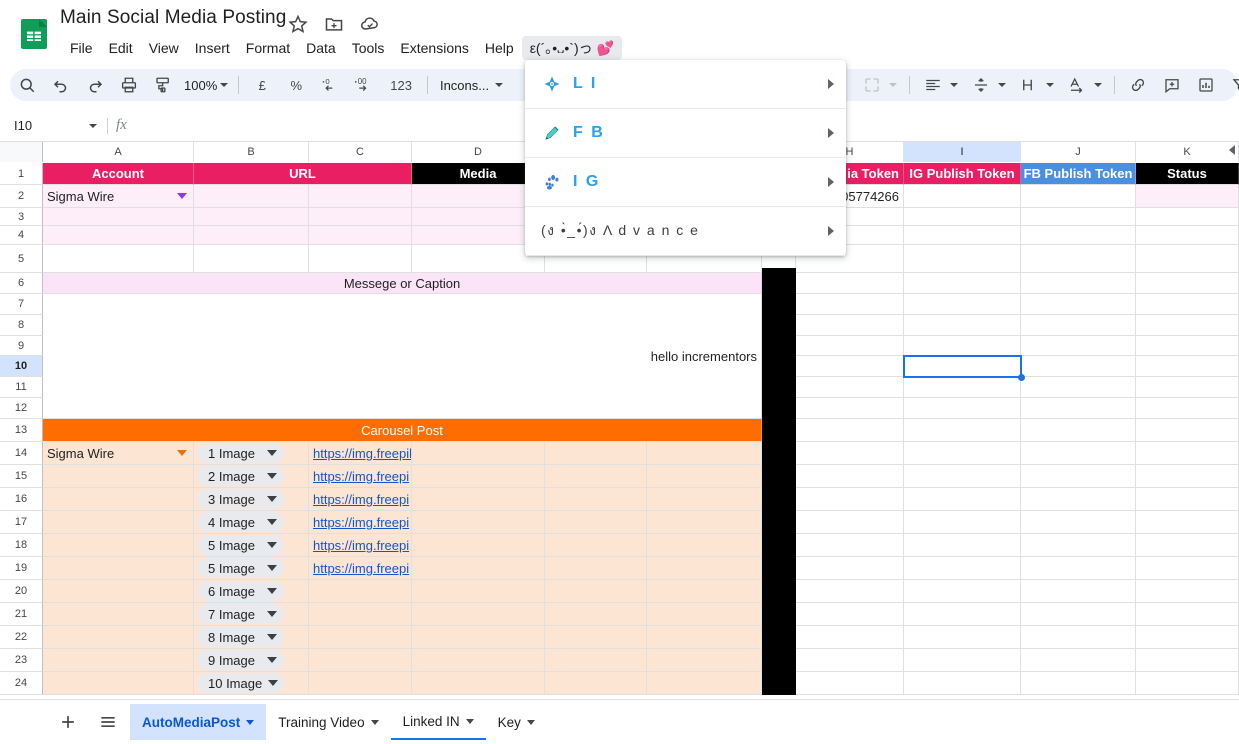 The height and width of the screenshot is (744, 1239). What do you see at coordinates (362, 453) in the screenshot?
I see `url-link: https://img.freepik` at bounding box center [362, 453].